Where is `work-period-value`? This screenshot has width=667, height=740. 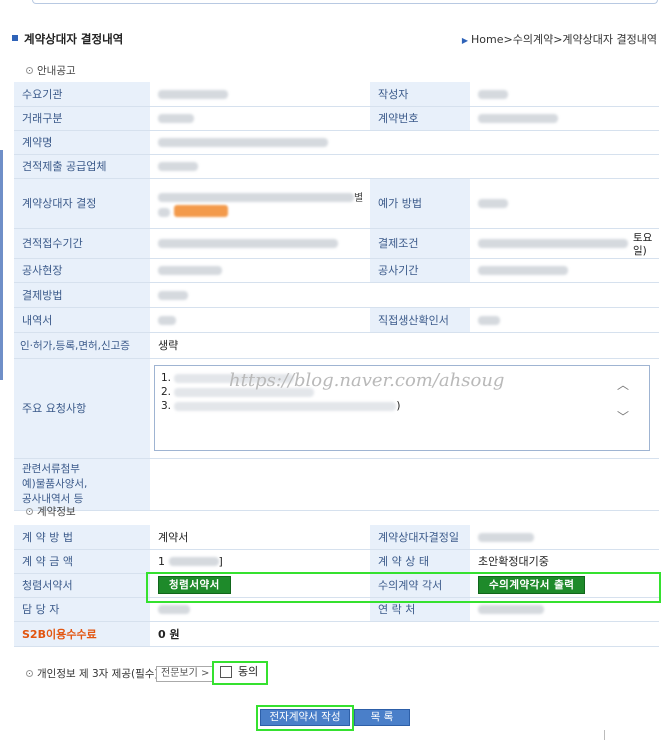 work-period-value is located at coordinates (564, 270).